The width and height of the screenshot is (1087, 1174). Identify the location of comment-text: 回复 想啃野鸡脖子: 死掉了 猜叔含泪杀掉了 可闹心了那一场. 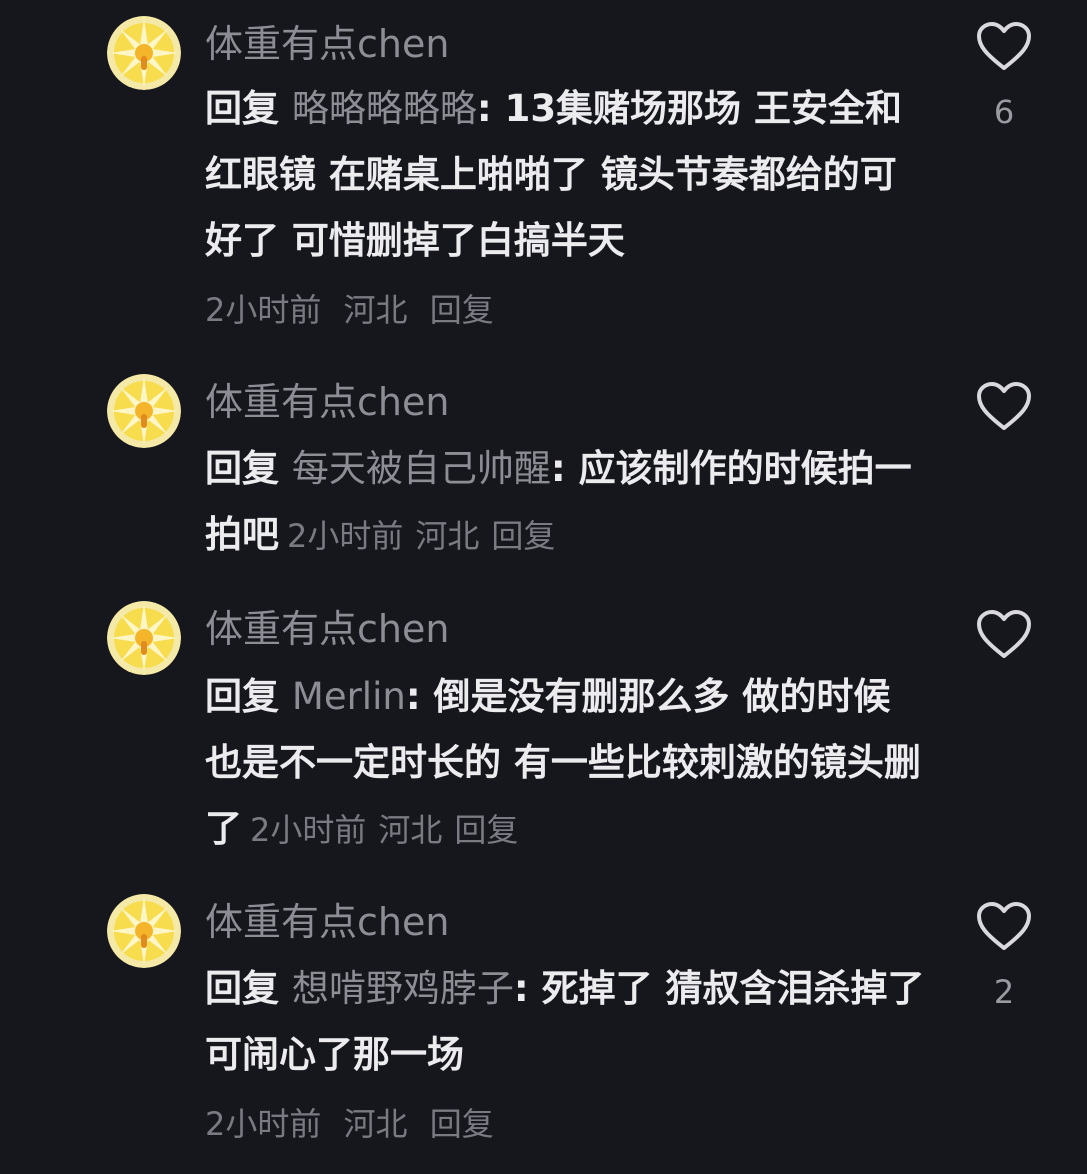
(565, 1022).